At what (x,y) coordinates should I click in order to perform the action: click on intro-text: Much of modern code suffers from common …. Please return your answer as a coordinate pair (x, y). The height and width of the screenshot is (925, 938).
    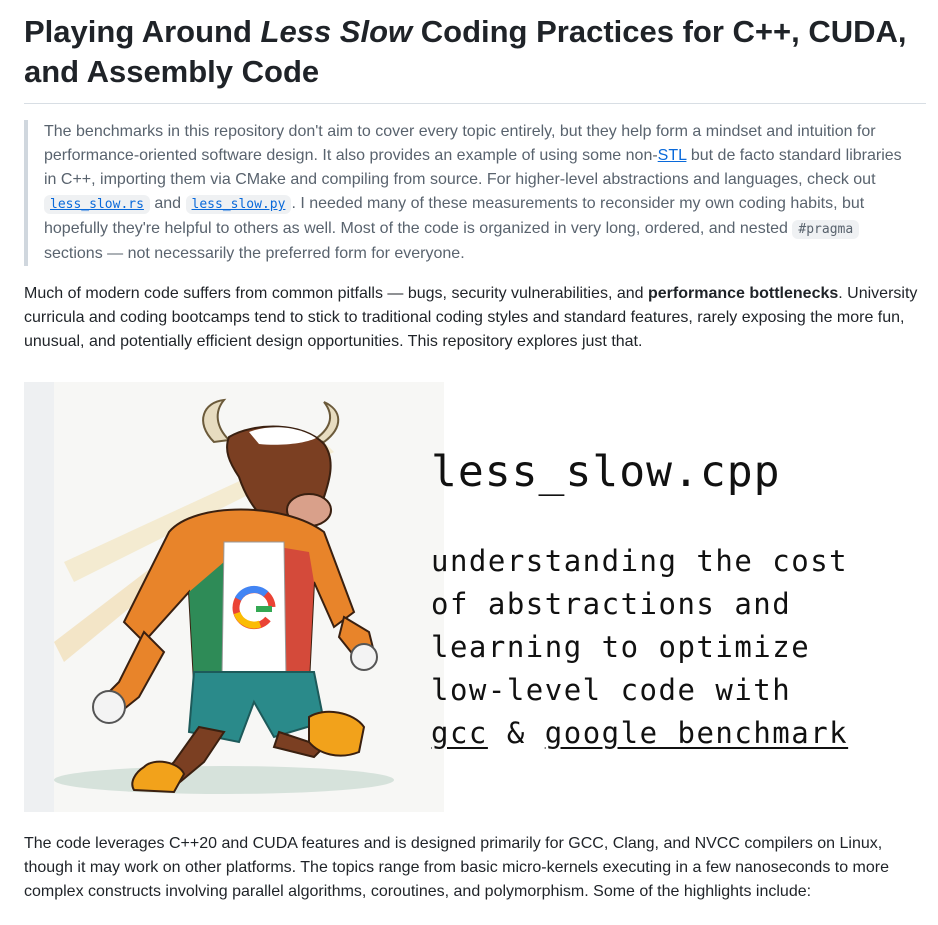
    Looking at the image, I should click on (336, 293).